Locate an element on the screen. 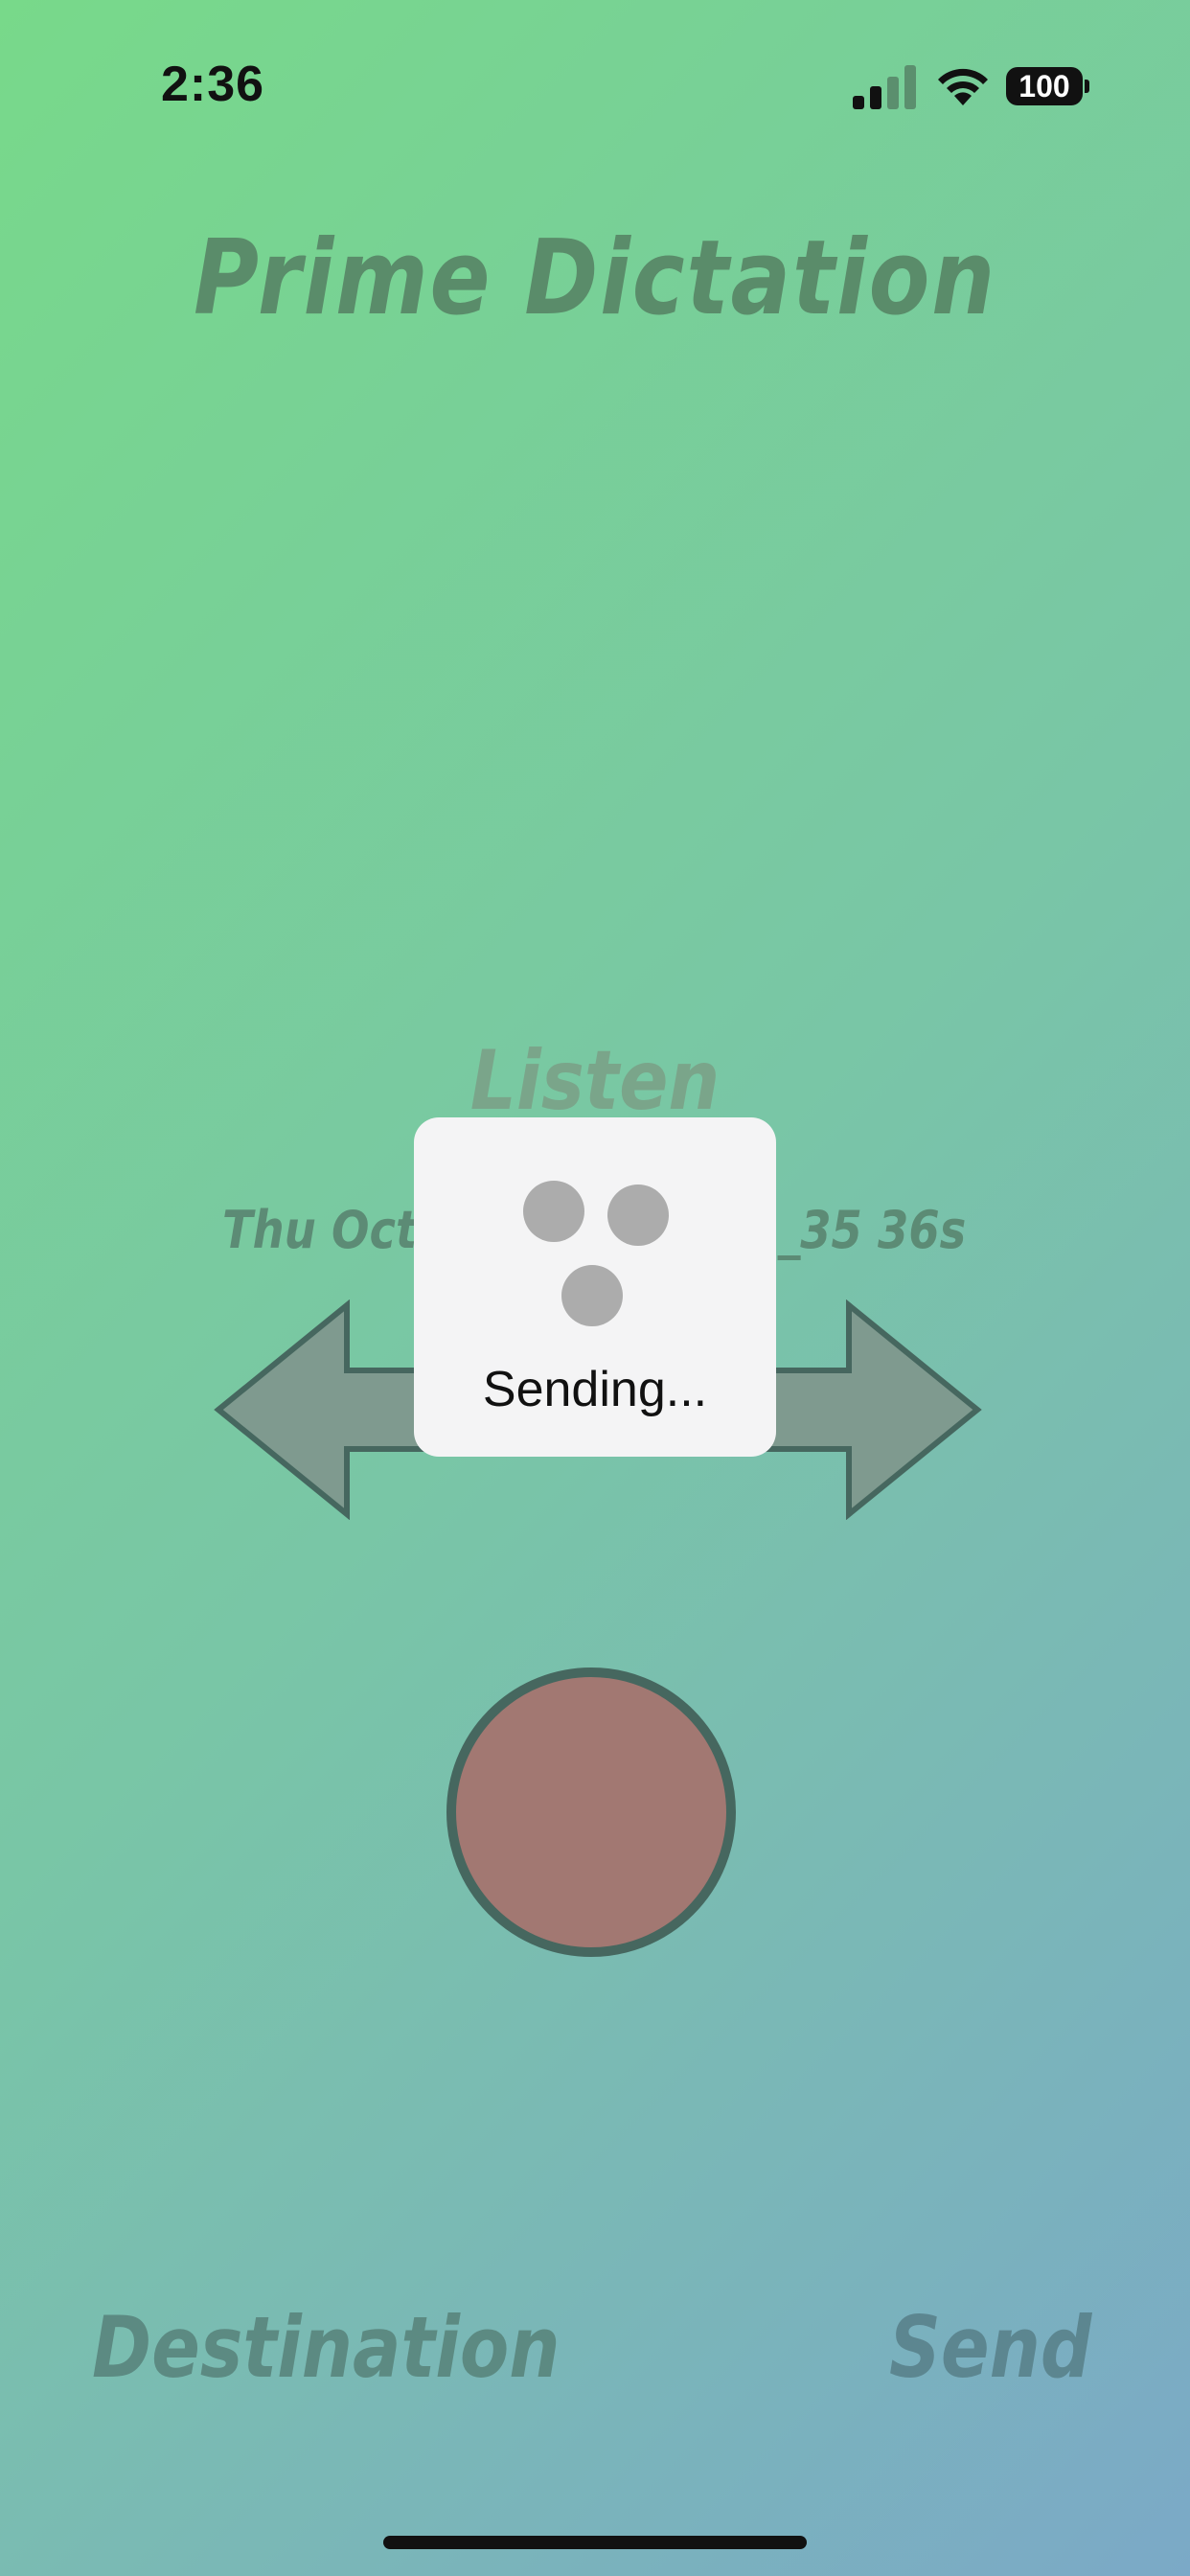 Image resolution: width=1190 pixels, height=2576 pixels. listen-button: Listen is located at coordinates (595, 1081).